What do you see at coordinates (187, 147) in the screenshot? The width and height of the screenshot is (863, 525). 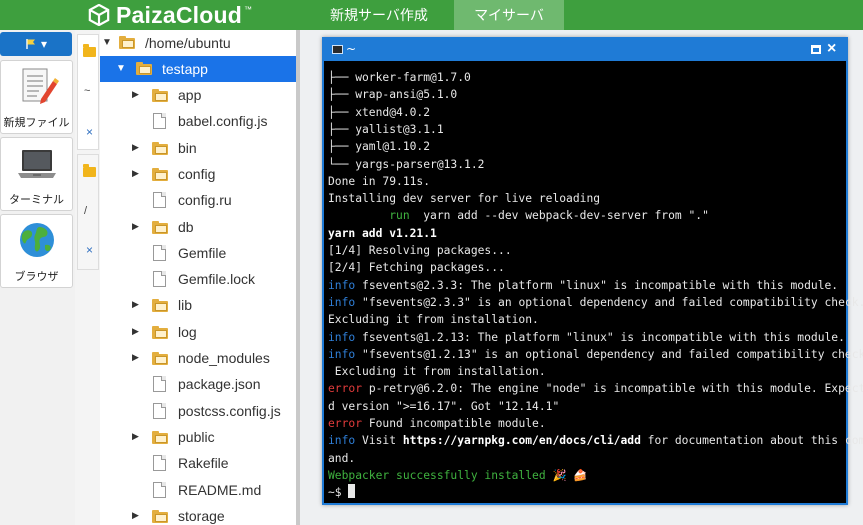 I see `tree-item-label: bin` at bounding box center [187, 147].